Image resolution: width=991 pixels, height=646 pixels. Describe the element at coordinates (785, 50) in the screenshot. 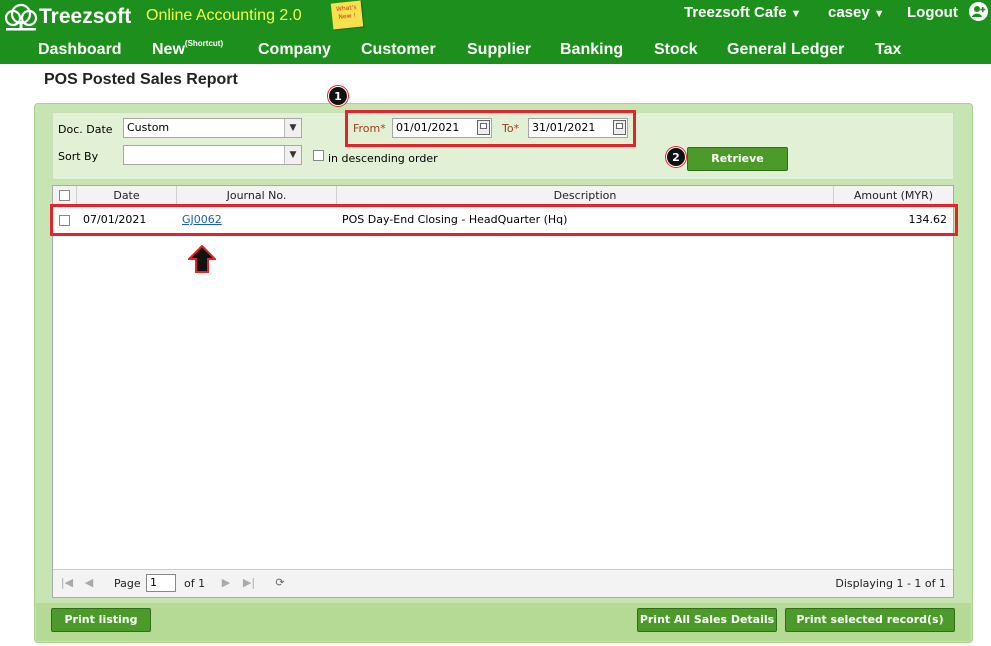

I see `nav-general-ledger: General Ledger` at that location.